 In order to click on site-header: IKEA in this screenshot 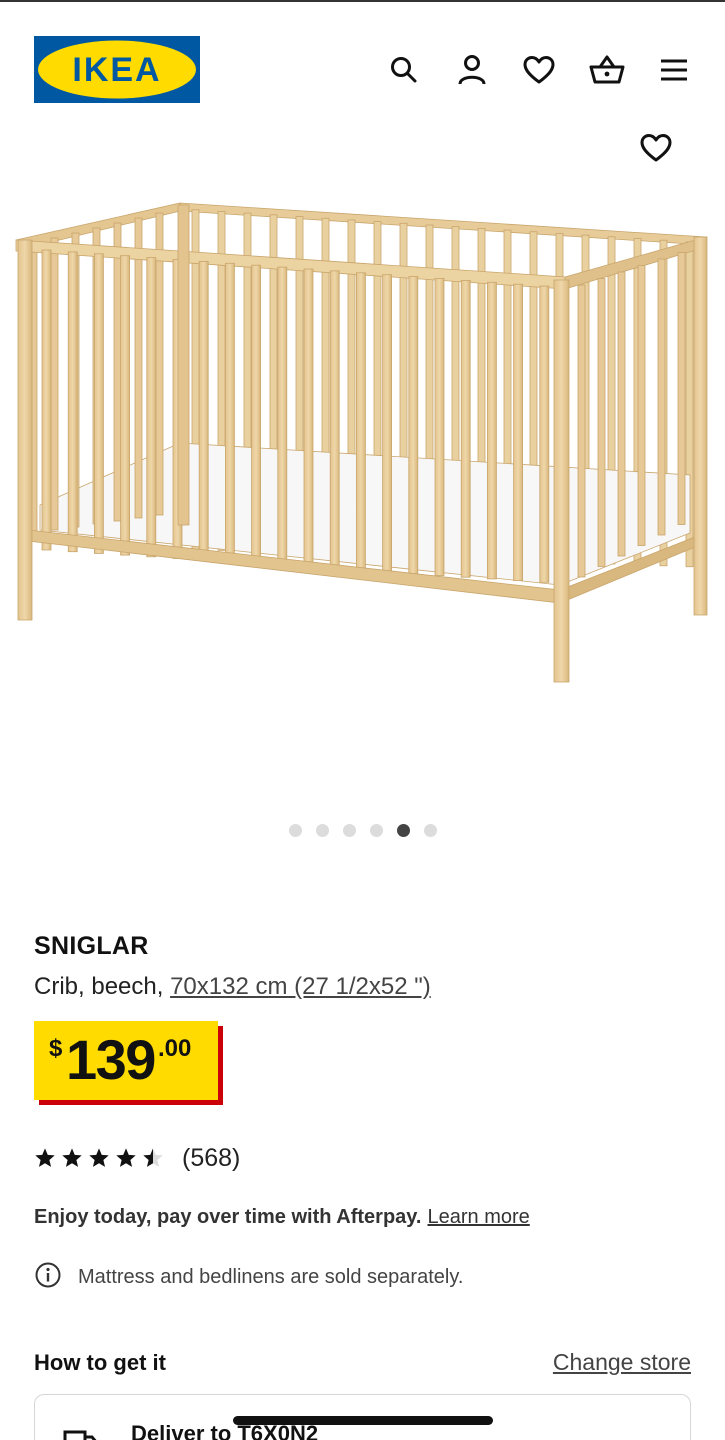, I will do `click(362, 62)`.